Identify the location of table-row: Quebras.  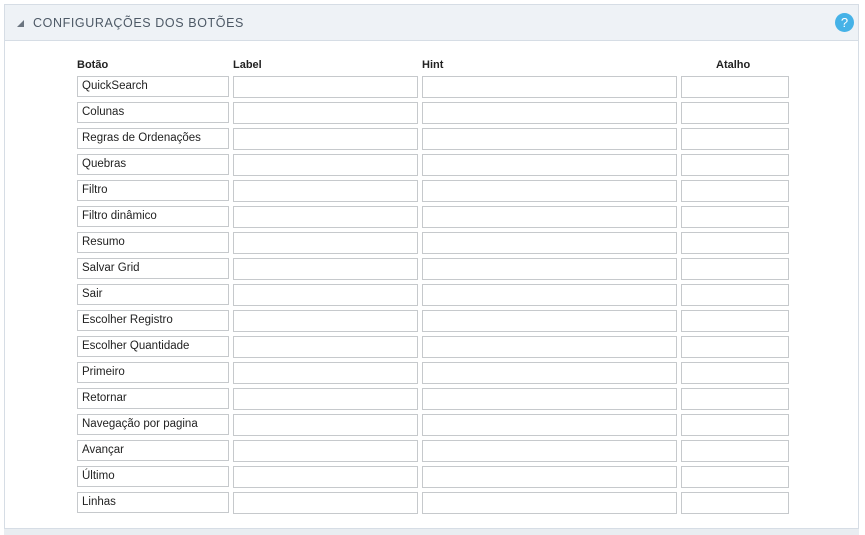
(432, 165).